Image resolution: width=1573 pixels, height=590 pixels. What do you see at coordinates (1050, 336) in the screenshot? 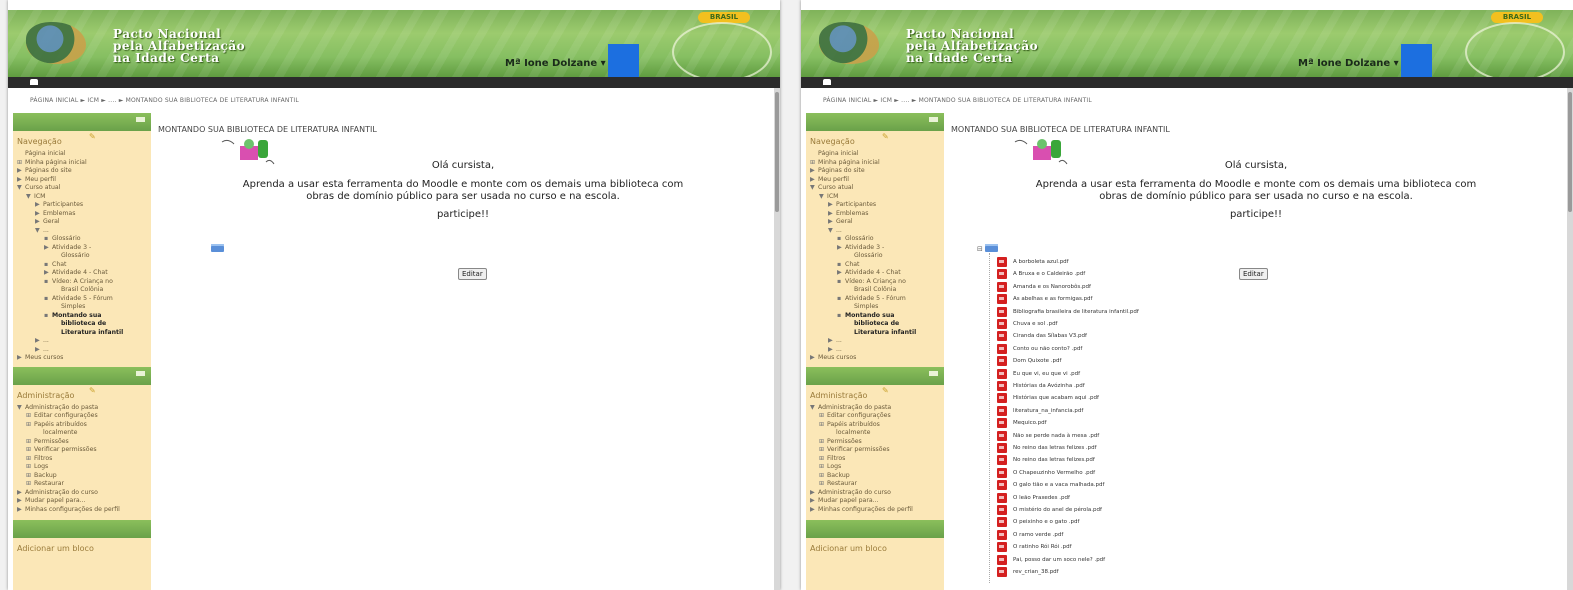
I see `file-name: Ciranda das Sílabas V3.pdf` at bounding box center [1050, 336].